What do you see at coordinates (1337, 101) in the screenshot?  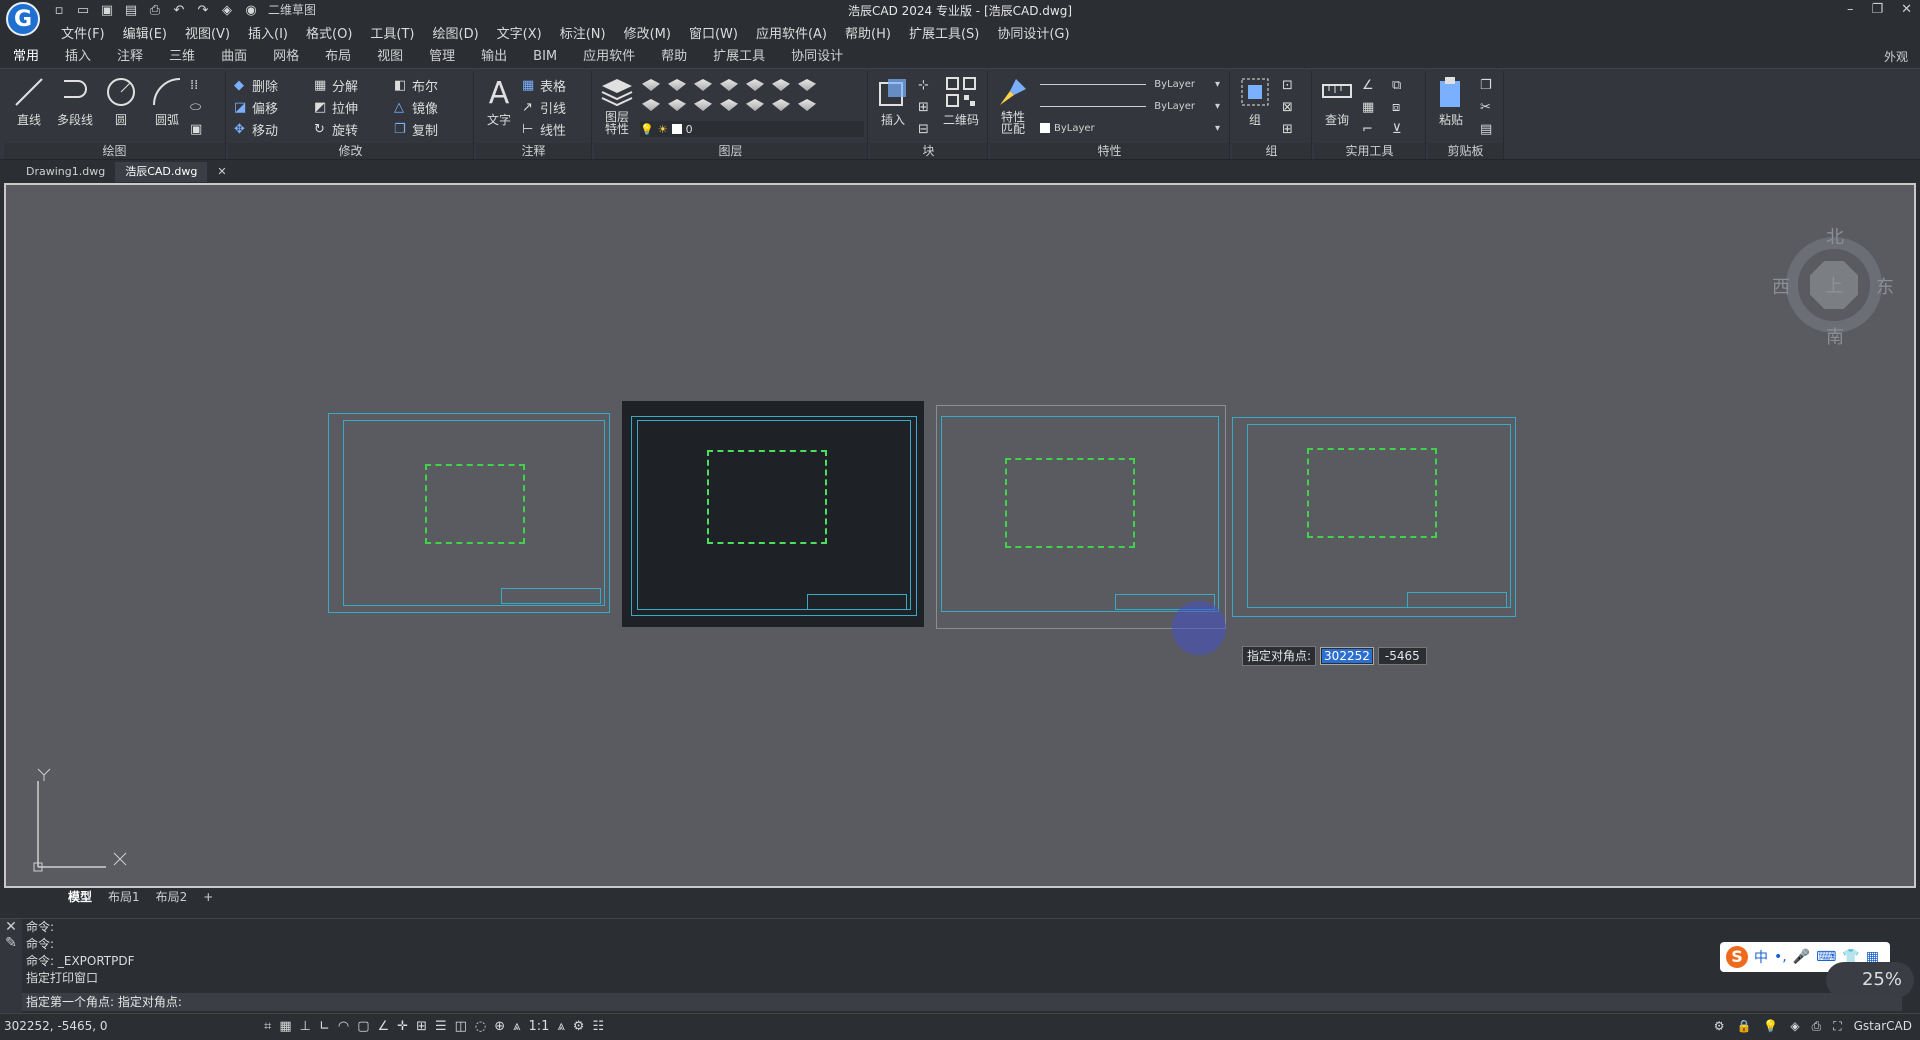 I see `query-button: 查询` at bounding box center [1337, 101].